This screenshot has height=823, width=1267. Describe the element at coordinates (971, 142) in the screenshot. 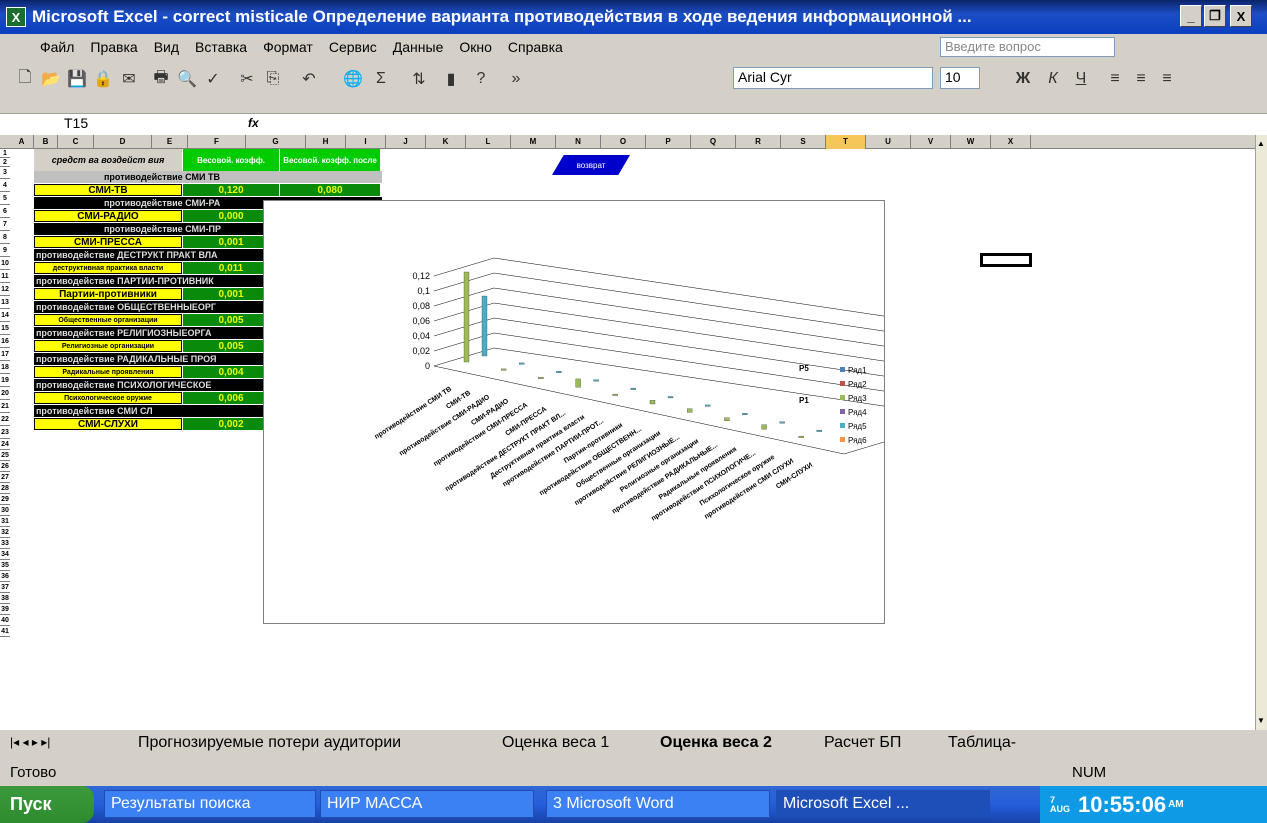

I see `column-header: W` at that location.